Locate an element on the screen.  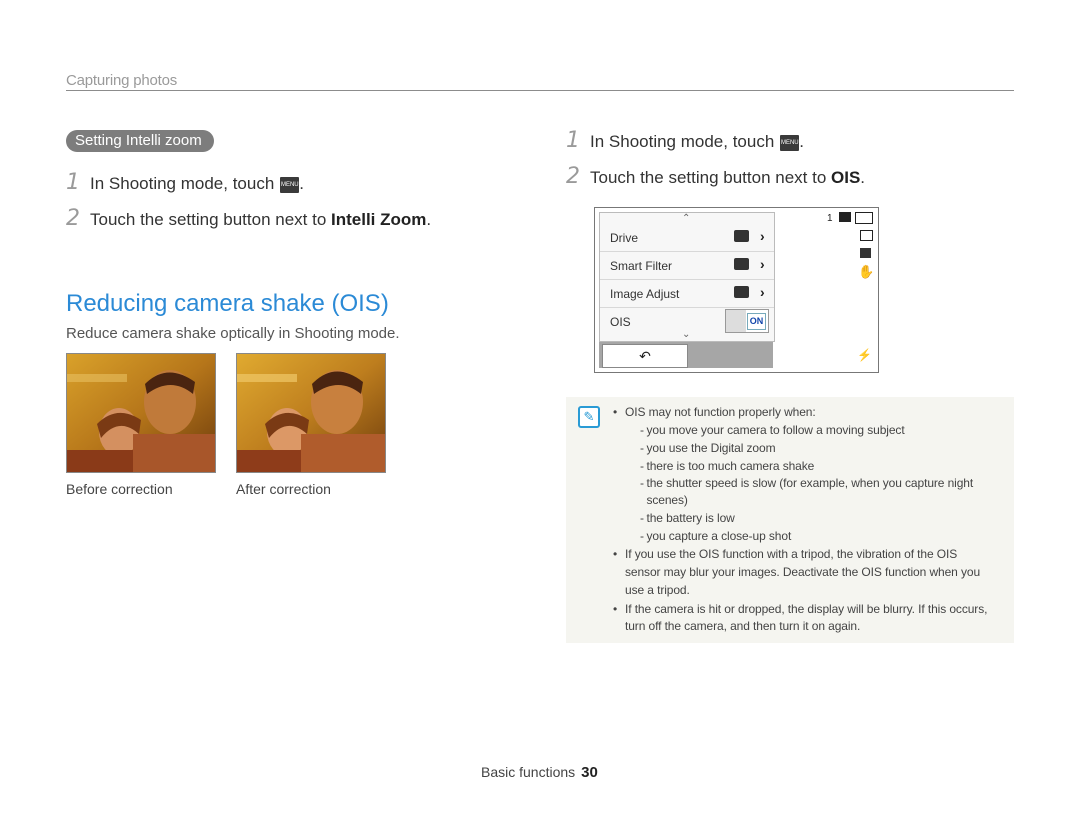
scroll-down-icon: ⌄ is located at coordinates (686, 334).